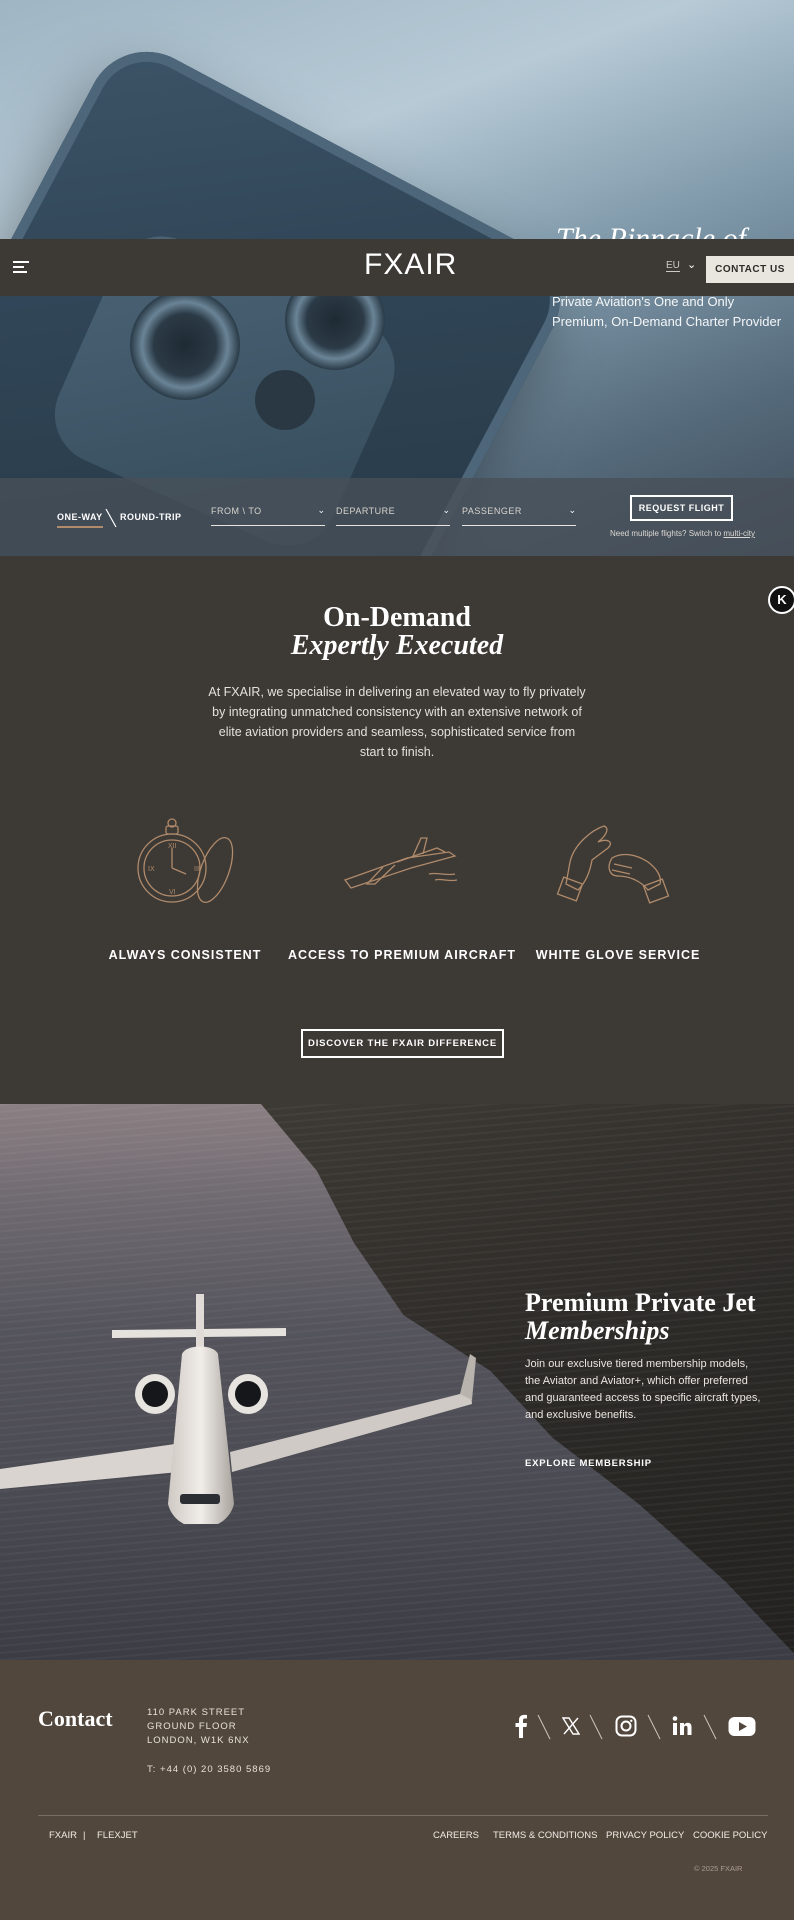 The width and height of the screenshot is (794, 1920). Describe the element at coordinates (410, 265) in the screenshot. I see `fxair-logo: FXAIR` at that location.